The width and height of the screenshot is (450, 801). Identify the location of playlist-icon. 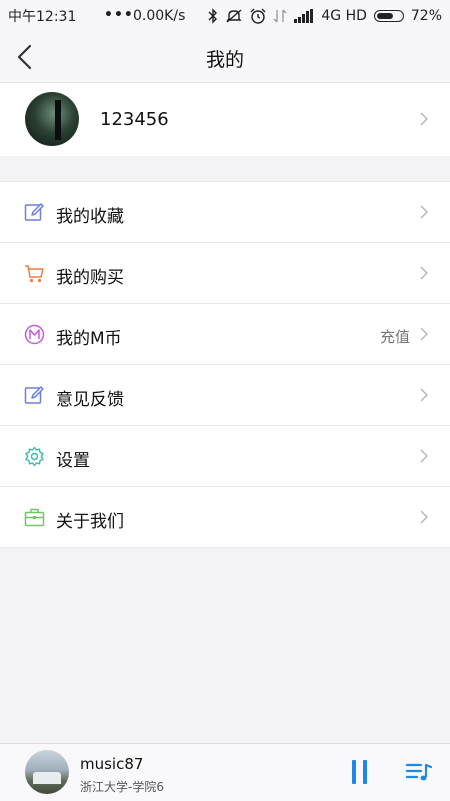
(419, 772).